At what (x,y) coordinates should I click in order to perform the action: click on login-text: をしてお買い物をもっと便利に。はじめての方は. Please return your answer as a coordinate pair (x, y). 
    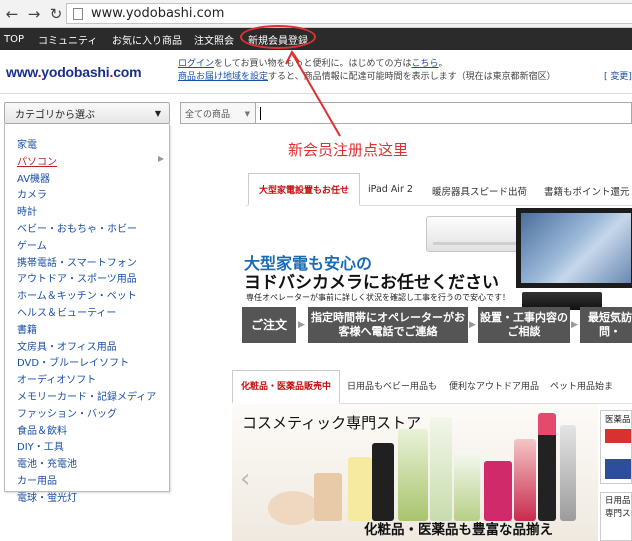
    Looking at the image, I should click on (313, 64).